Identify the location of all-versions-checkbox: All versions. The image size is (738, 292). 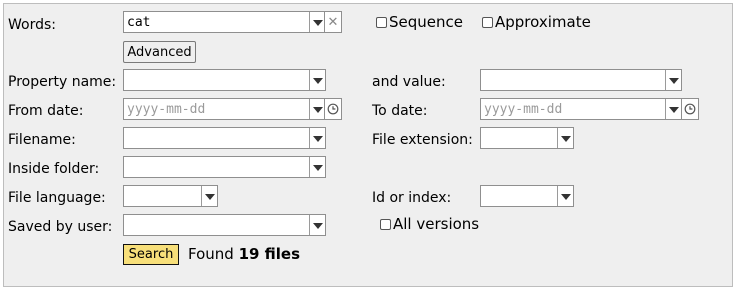
(429, 224).